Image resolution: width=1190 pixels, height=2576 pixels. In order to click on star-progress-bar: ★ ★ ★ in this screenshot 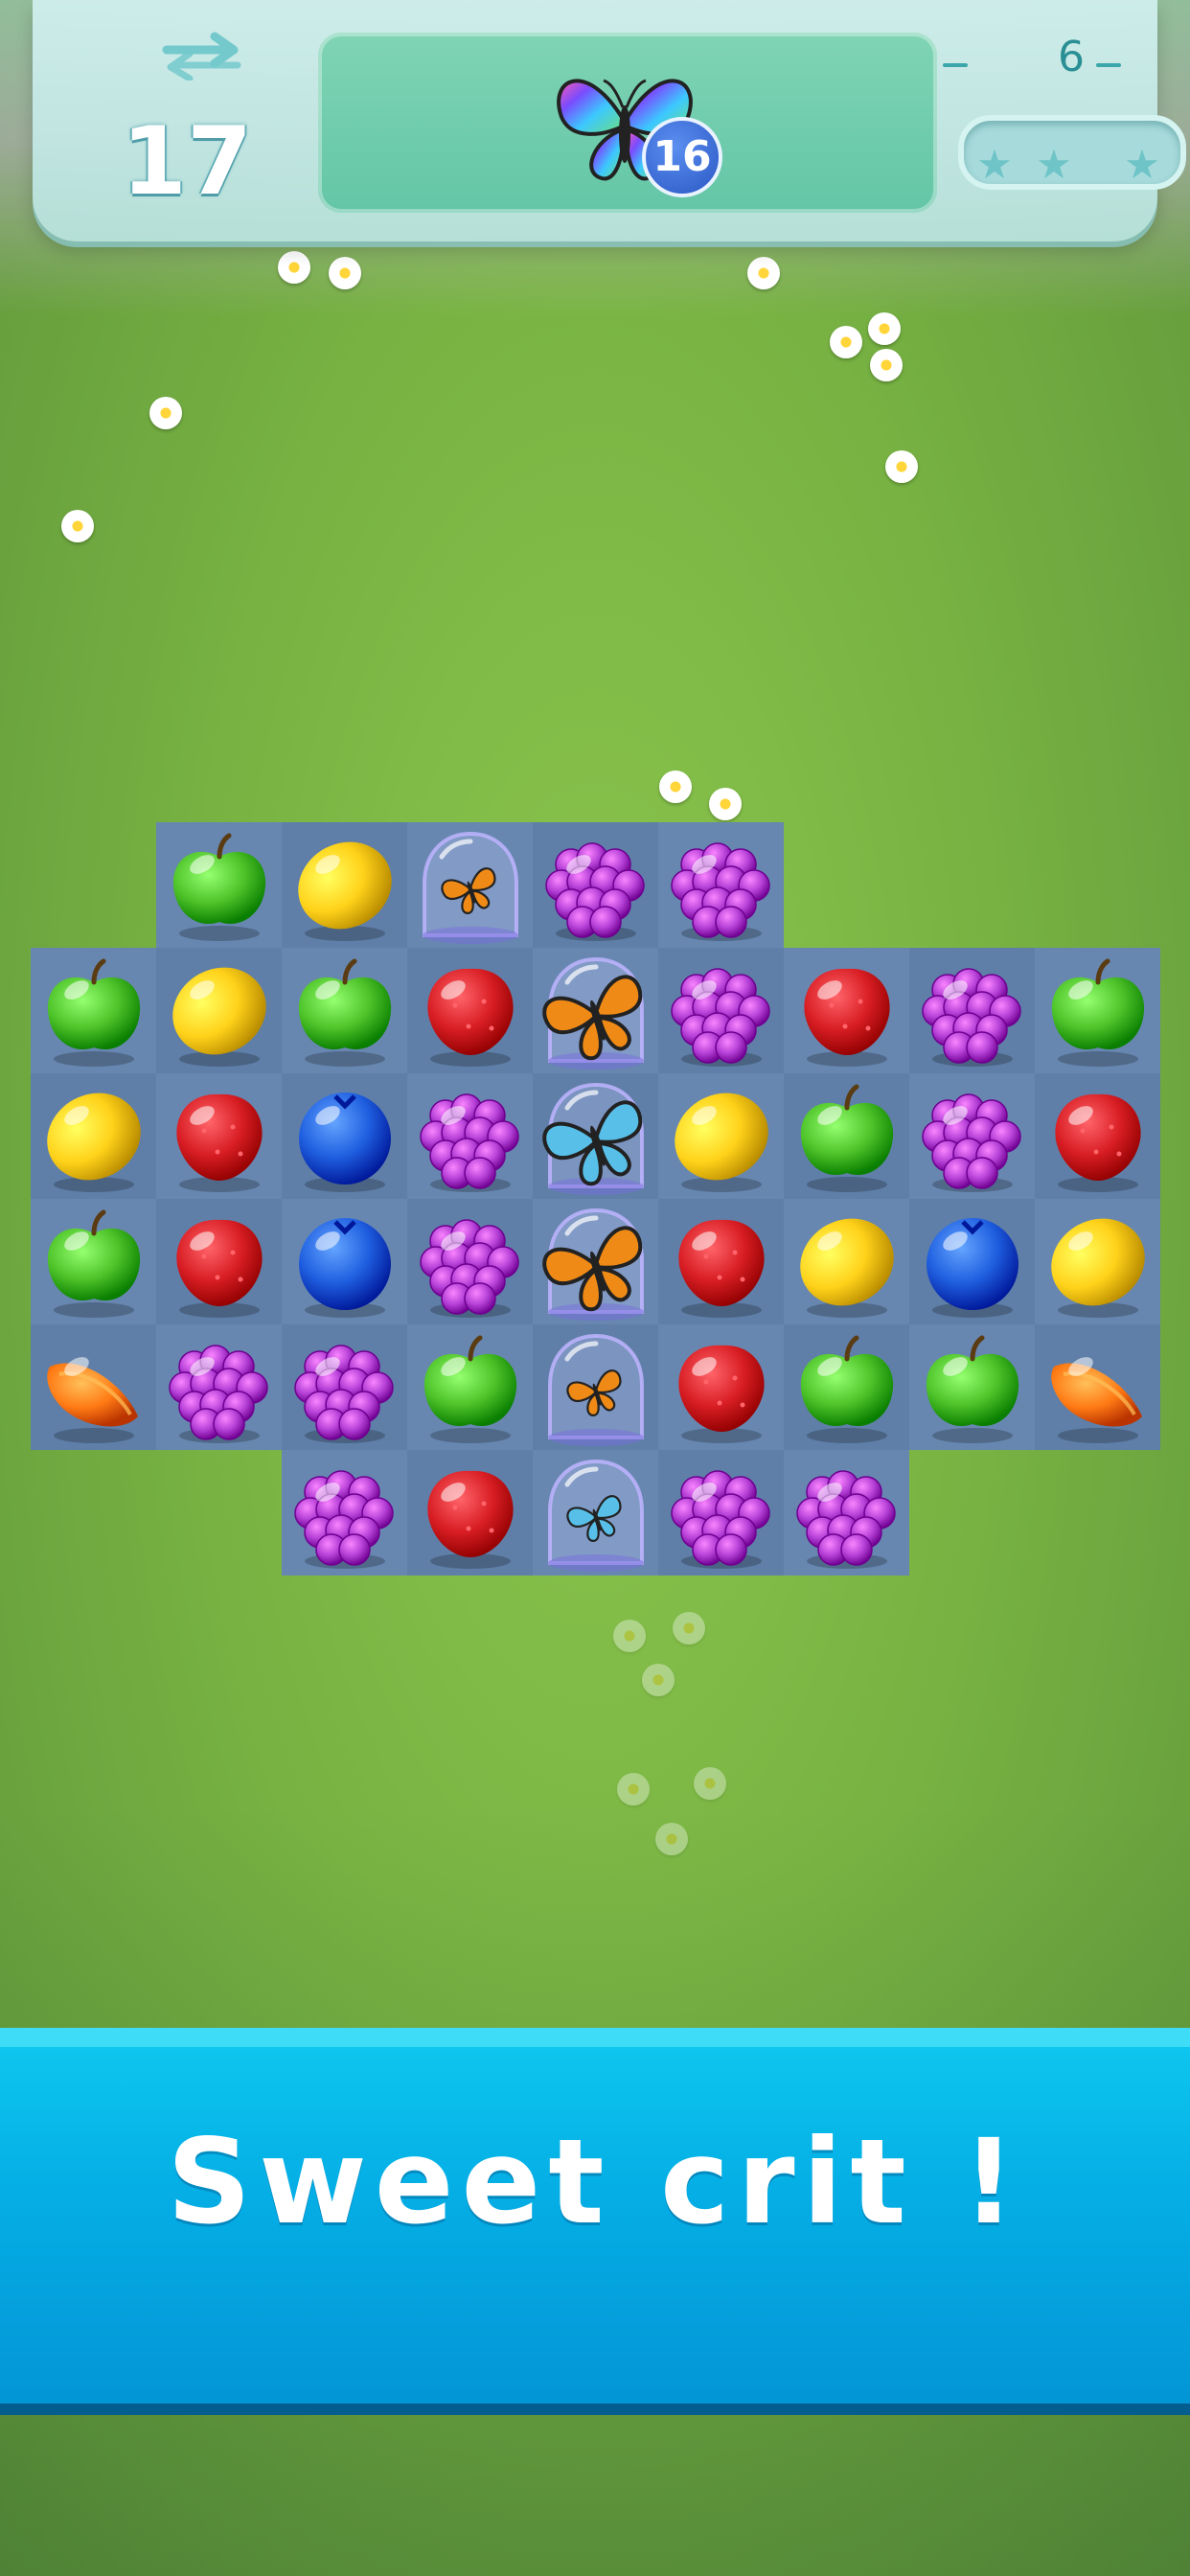, I will do `click(1072, 152)`.